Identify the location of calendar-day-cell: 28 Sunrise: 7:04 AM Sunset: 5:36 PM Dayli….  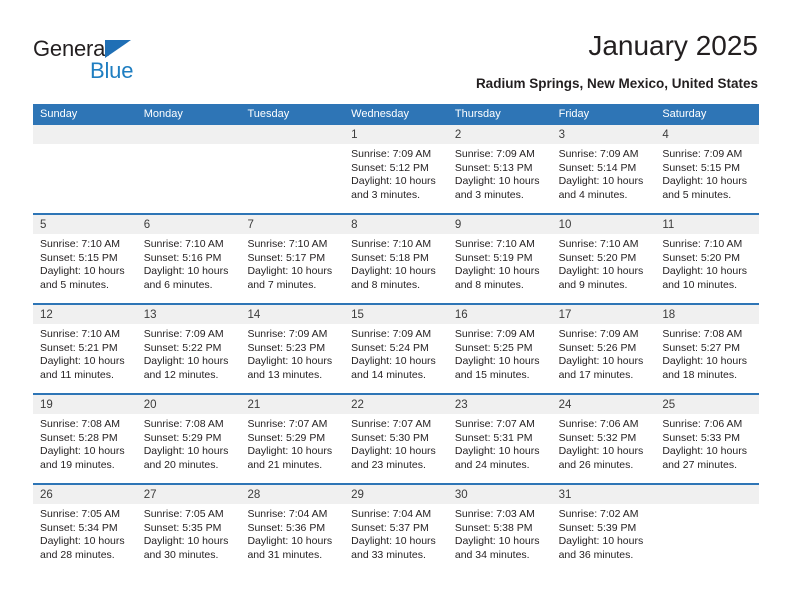
(292, 529).